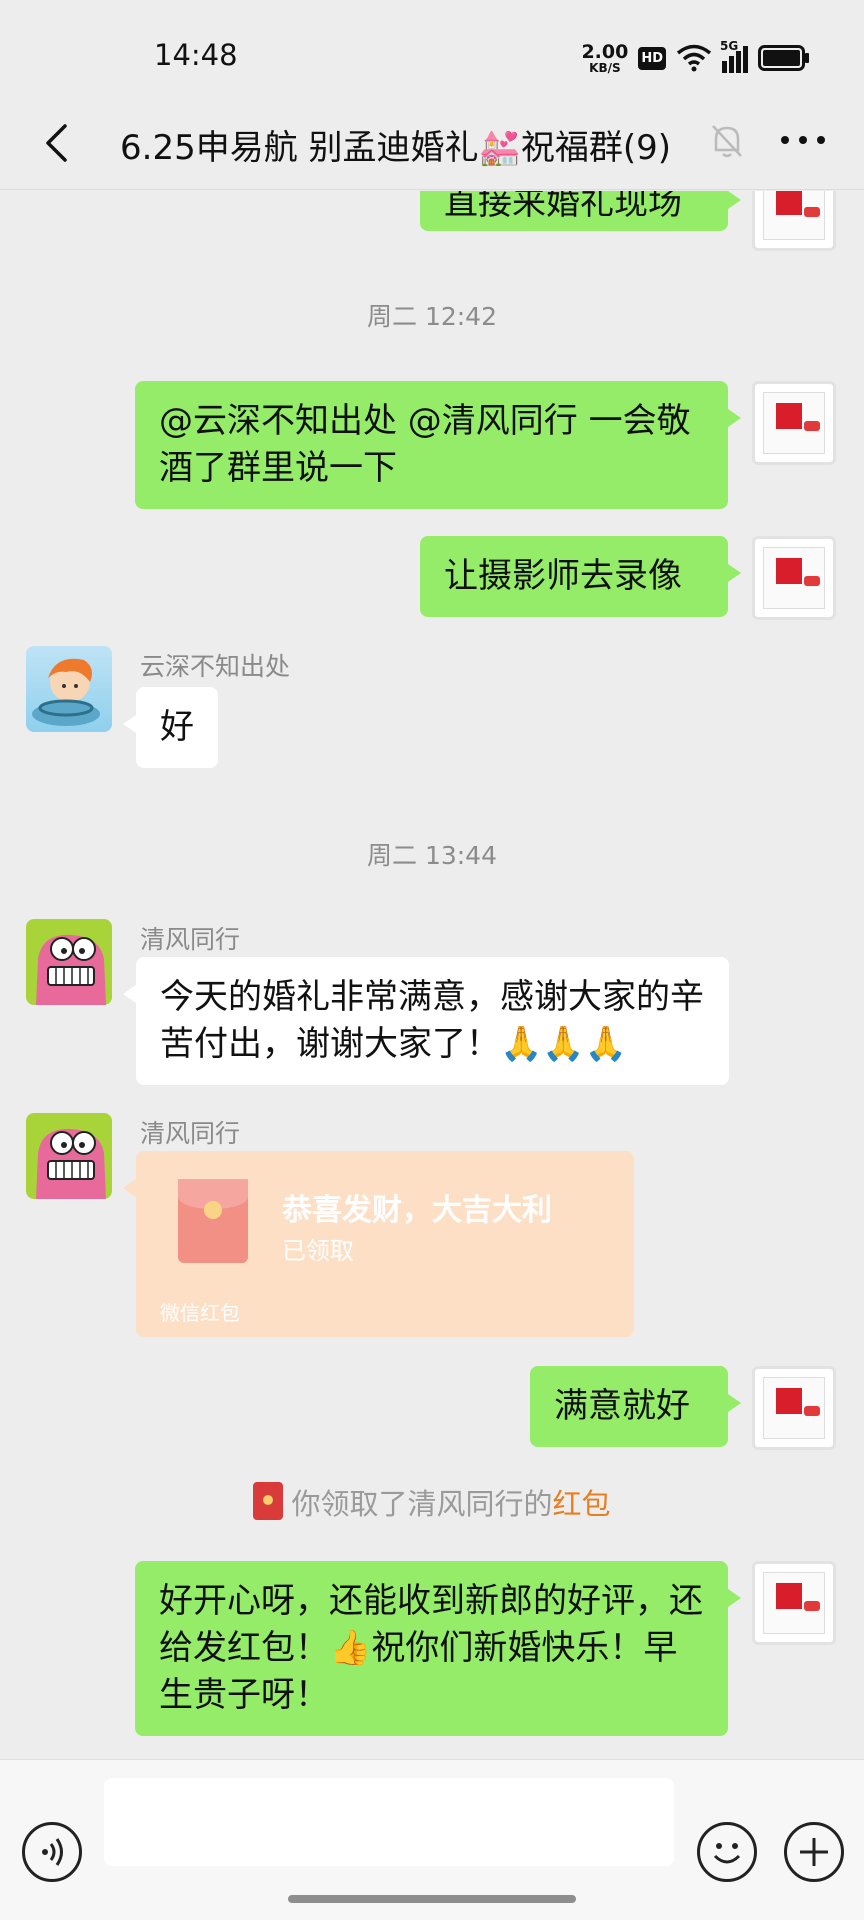 Image resolution: width=864 pixels, height=1920 pixels. I want to click on message-bubble-partial: 直接来婚礼现场, so click(580, 211).